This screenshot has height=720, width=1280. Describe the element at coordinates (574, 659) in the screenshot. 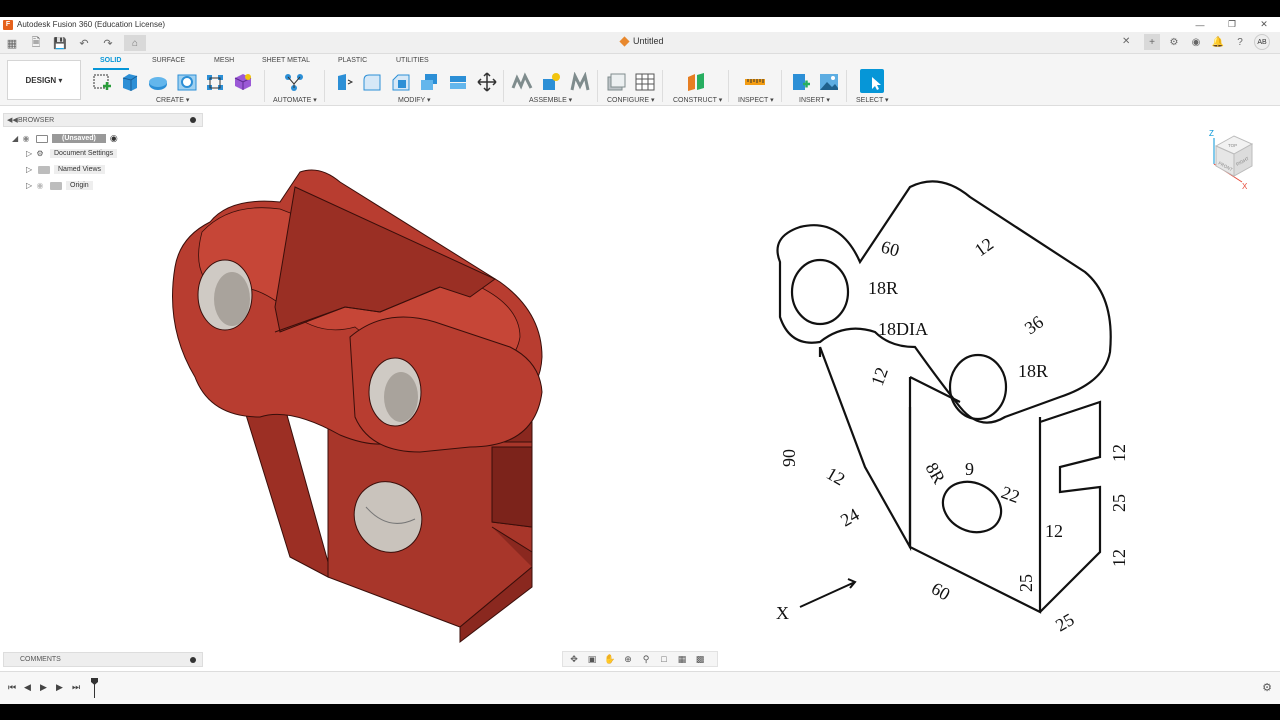

I see `orbit-icon: ✥` at that location.